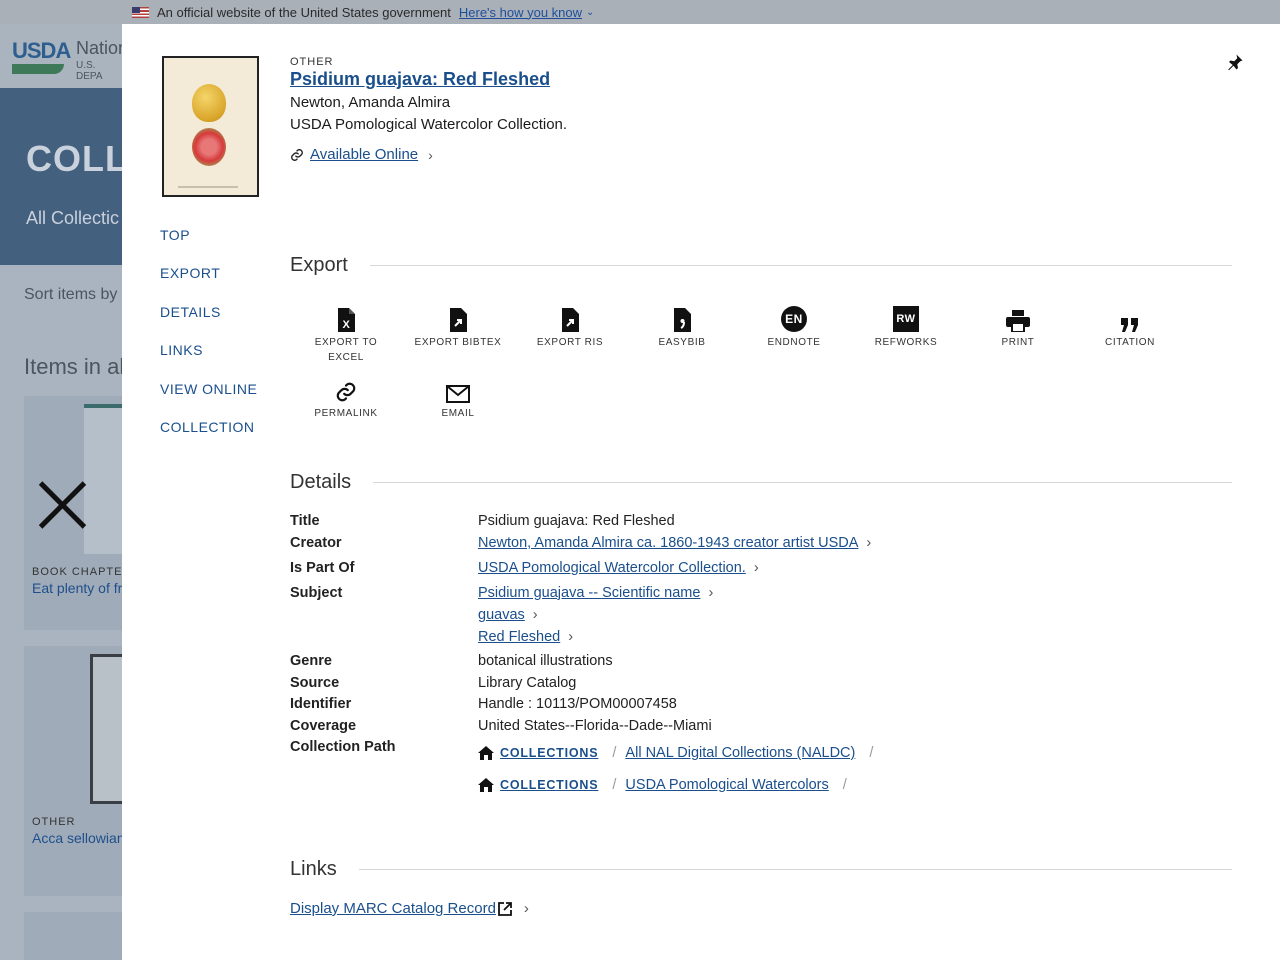 This screenshot has height=960, width=1280. Describe the element at coordinates (71, 294) in the screenshot. I see `sort-label: Sort items by` at that location.